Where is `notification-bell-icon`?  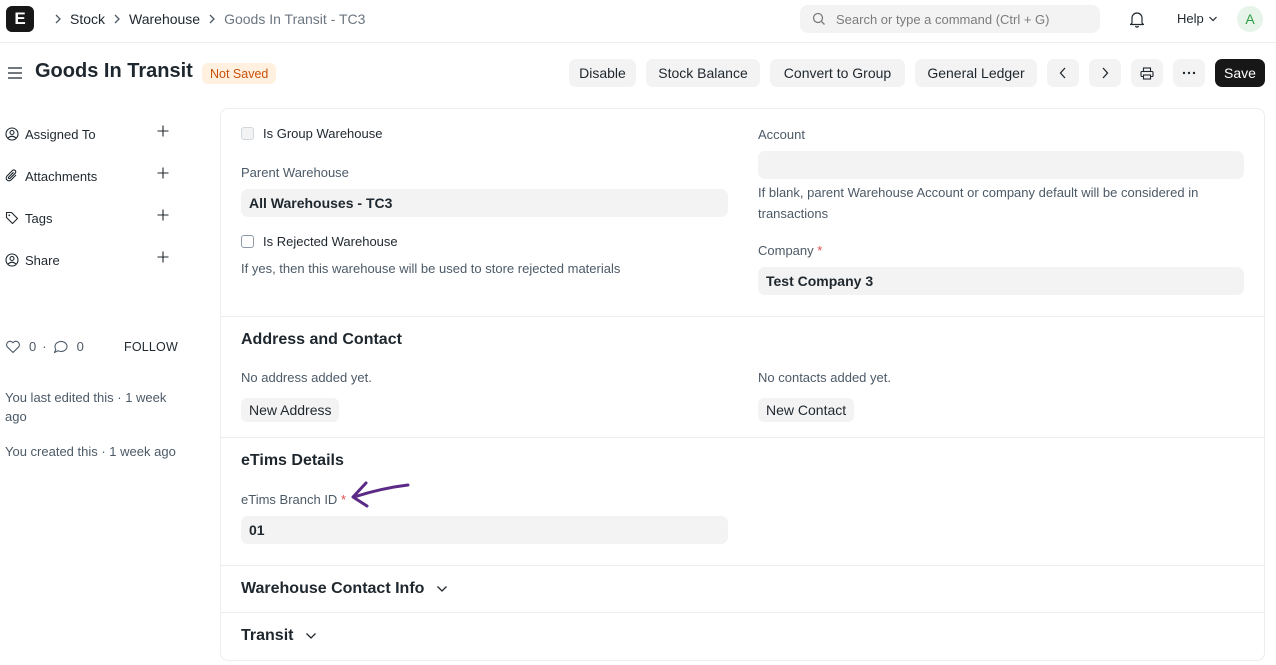 notification-bell-icon is located at coordinates (1137, 20).